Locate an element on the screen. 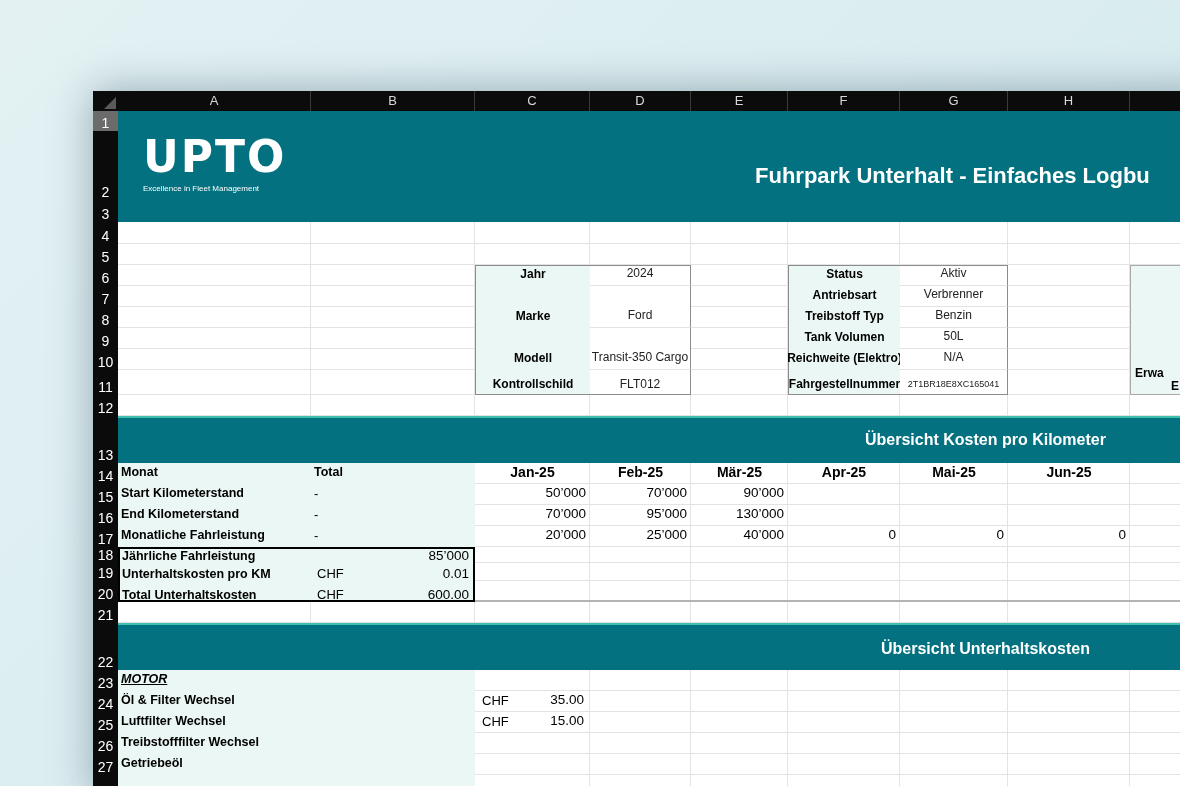 The height and width of the screenshot is (786, 1180). row-header: 14 is located at coordinates (105, 473).